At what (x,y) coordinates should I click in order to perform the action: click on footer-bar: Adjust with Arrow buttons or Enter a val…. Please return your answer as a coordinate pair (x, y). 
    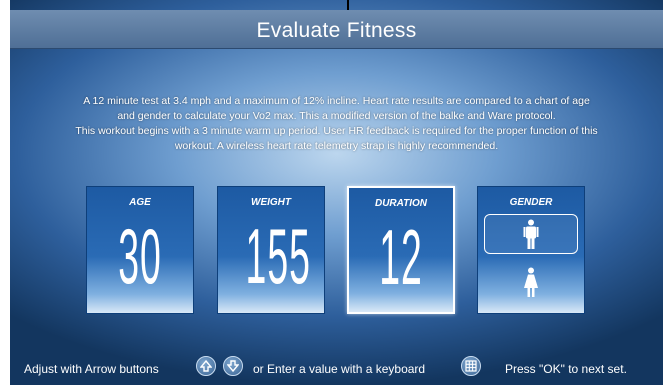
    Looking at the image, I should click on (336, 367).